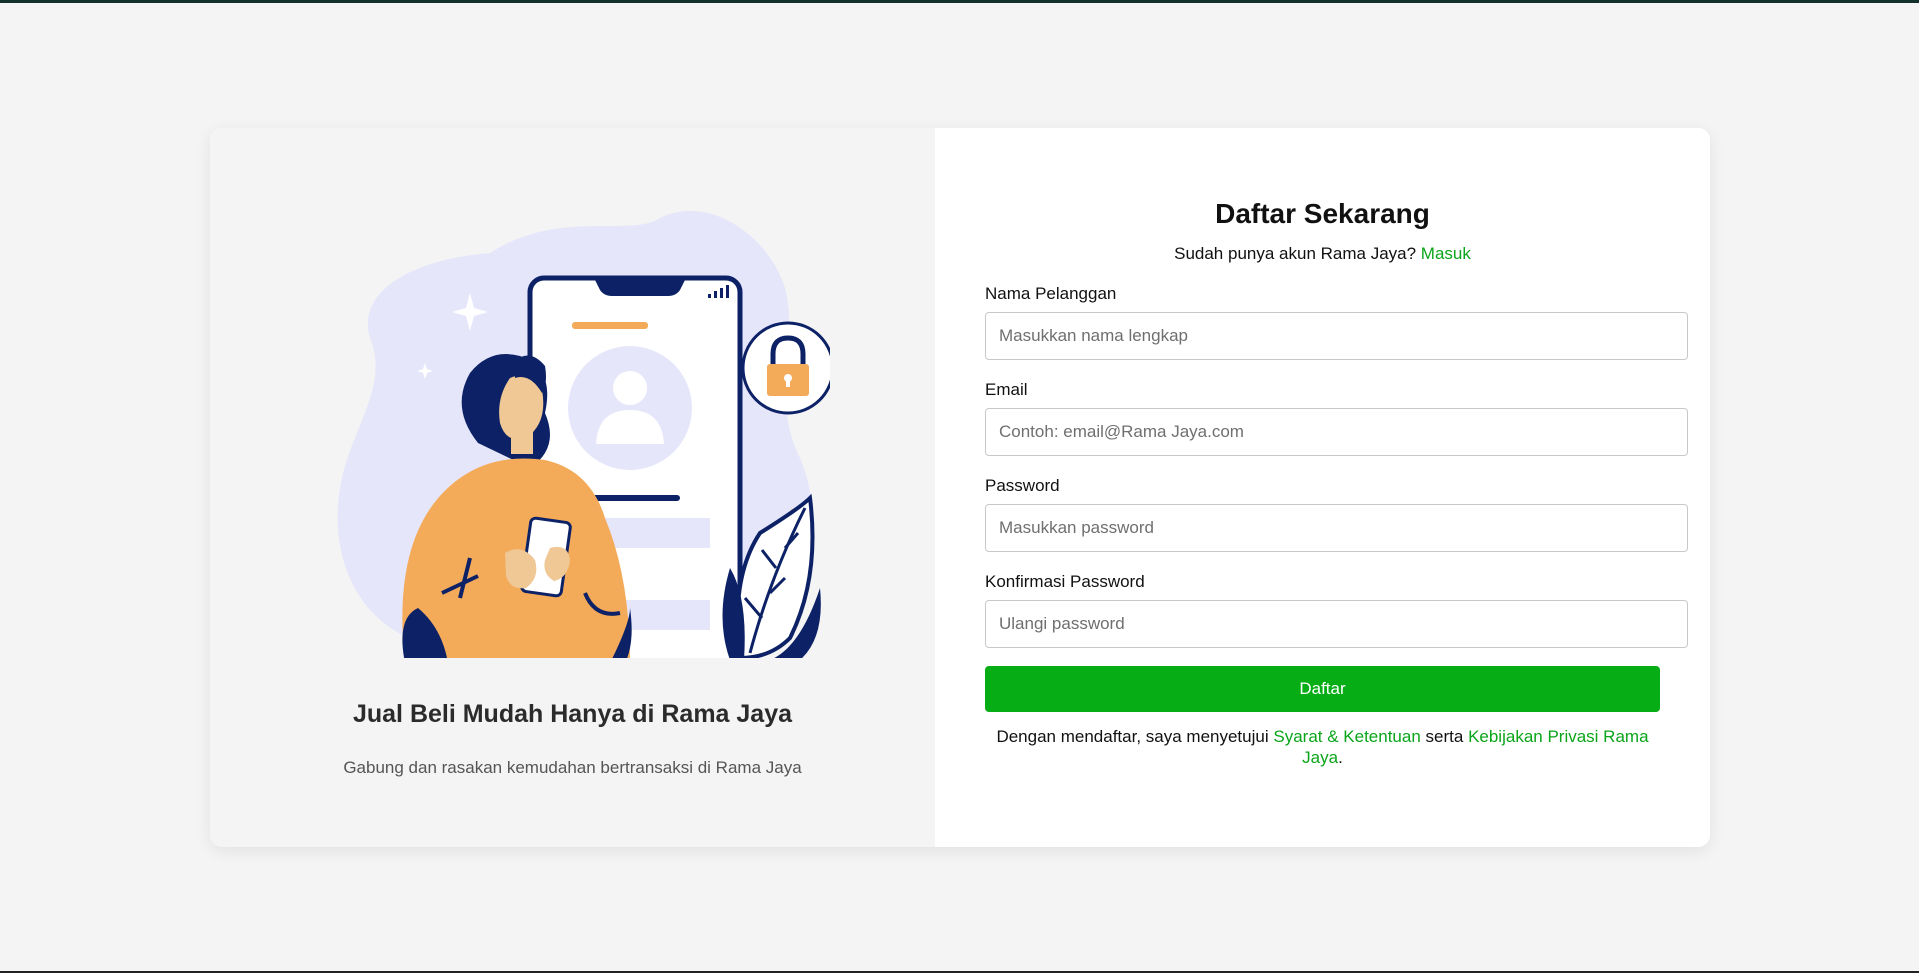 The height and width of the screenshot is (973, 1919). What do you see at coordinates (572, 714) in the screenshot?
I see `promo-title: Jual Beli Mudah Hanya di Rama Jaya` at bounding box center [572, 714].